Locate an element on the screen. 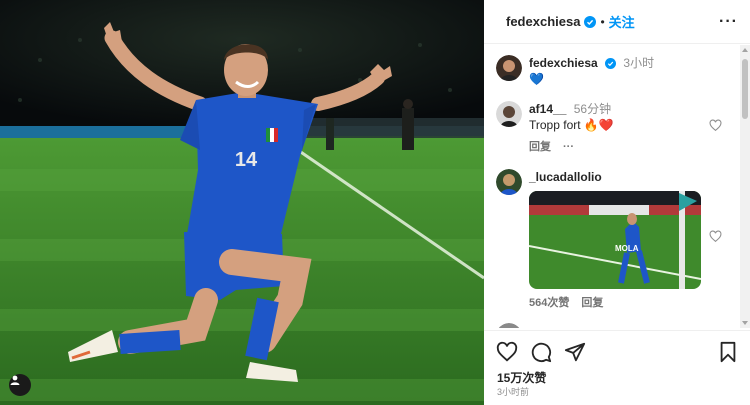 This screenshot has width=750, height=405. comment-image-label: MOLA is located at coordinates (627, 248).